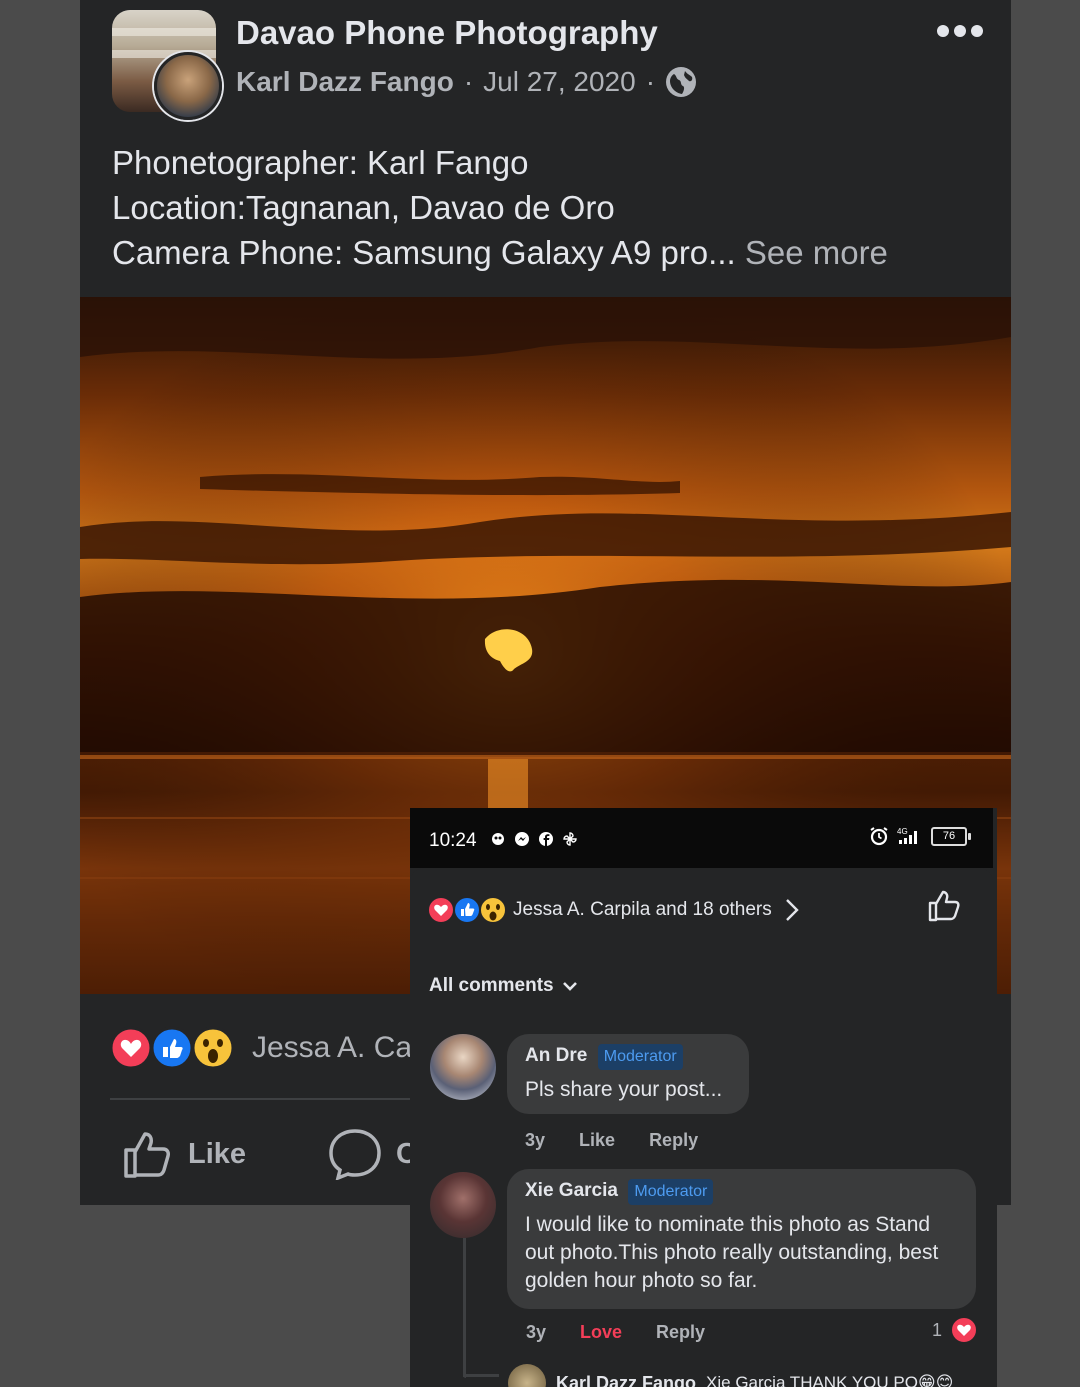 Image resolution: width=1080 pixels, height=1387 pixels. What do you see at coordinates (681, 82) in the screenshot?
I see `globe-icon` at bounding box center [681, 82].